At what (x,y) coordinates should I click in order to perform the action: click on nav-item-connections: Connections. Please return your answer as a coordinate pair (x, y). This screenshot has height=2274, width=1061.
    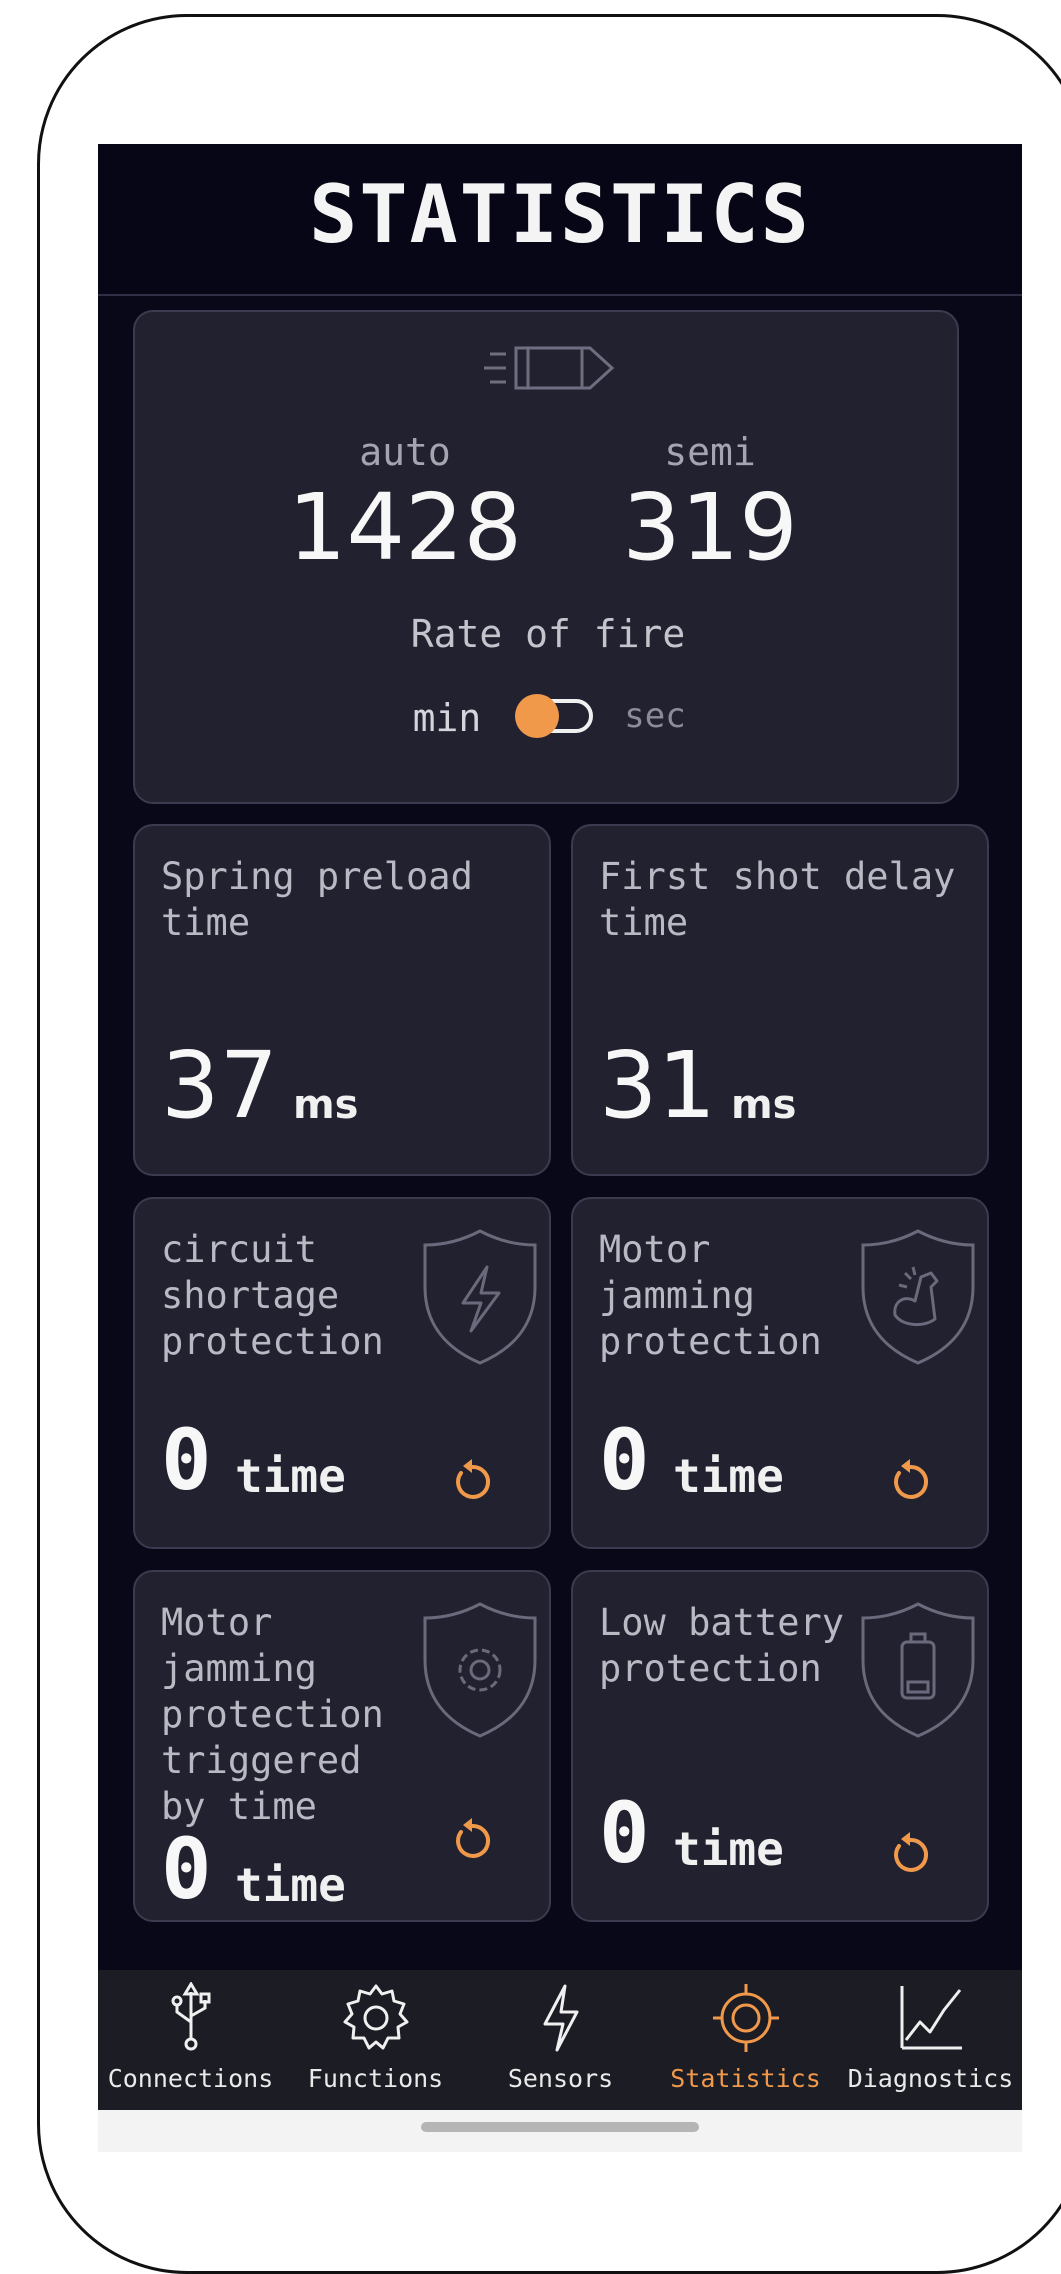
    Looking at the image, I should click on (190, 2040).